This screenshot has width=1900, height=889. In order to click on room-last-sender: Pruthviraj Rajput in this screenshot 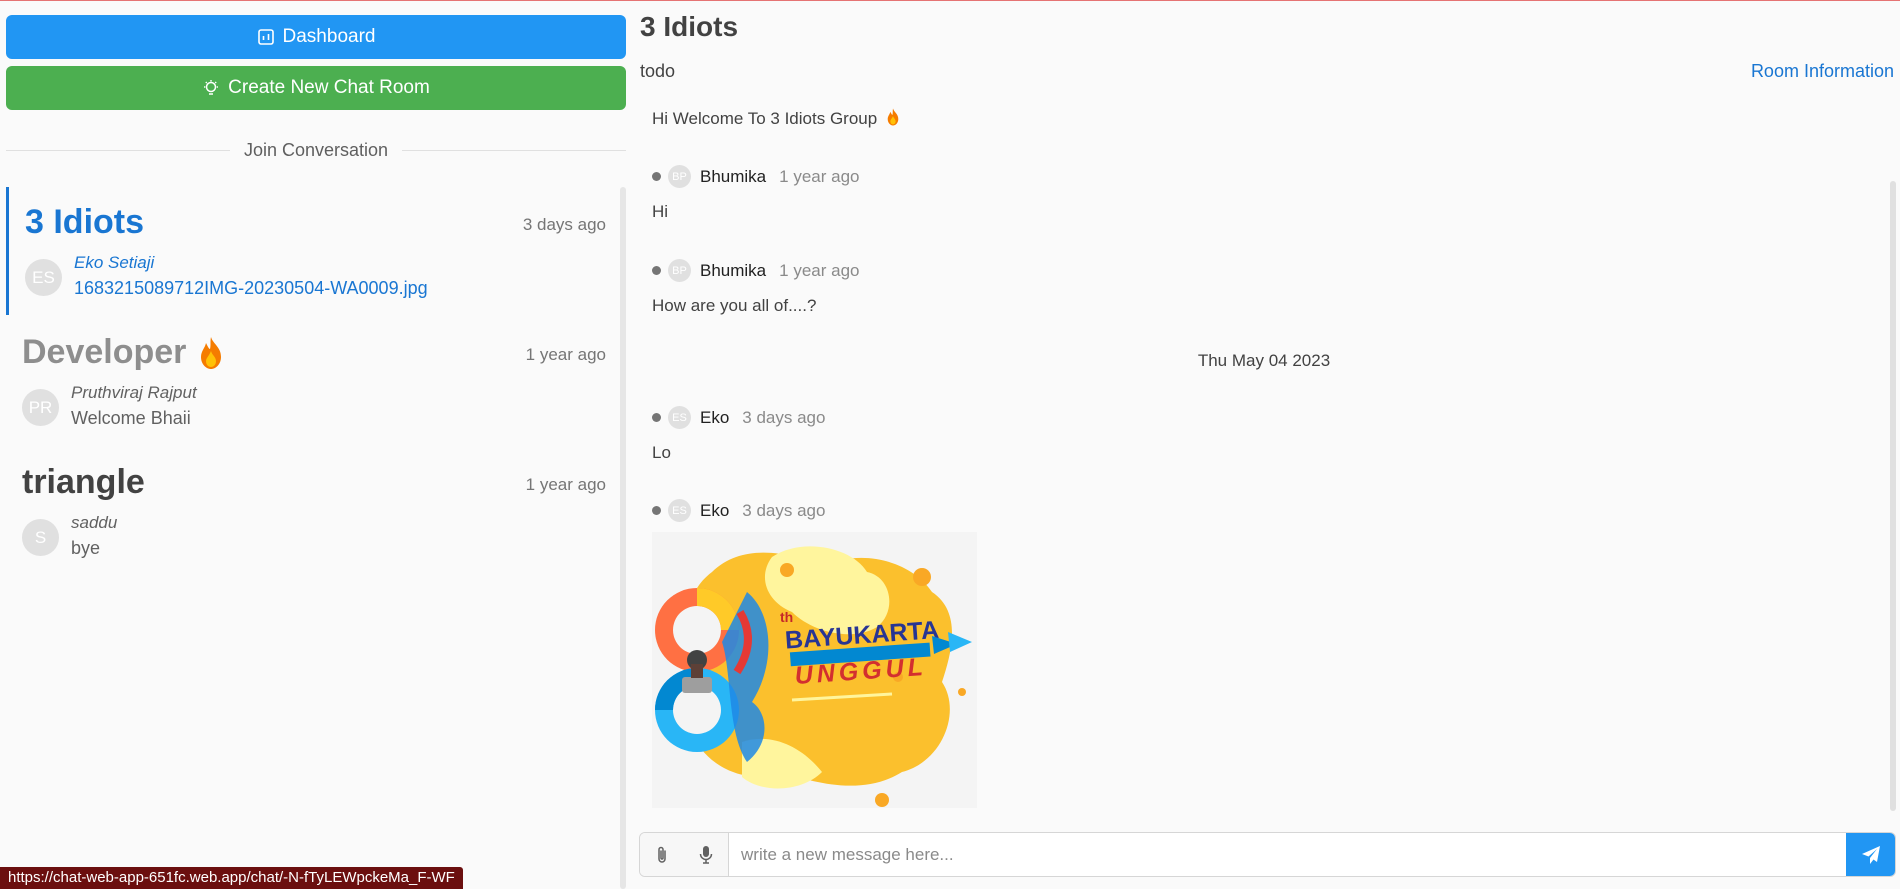, I will do `click(134, 392)`.